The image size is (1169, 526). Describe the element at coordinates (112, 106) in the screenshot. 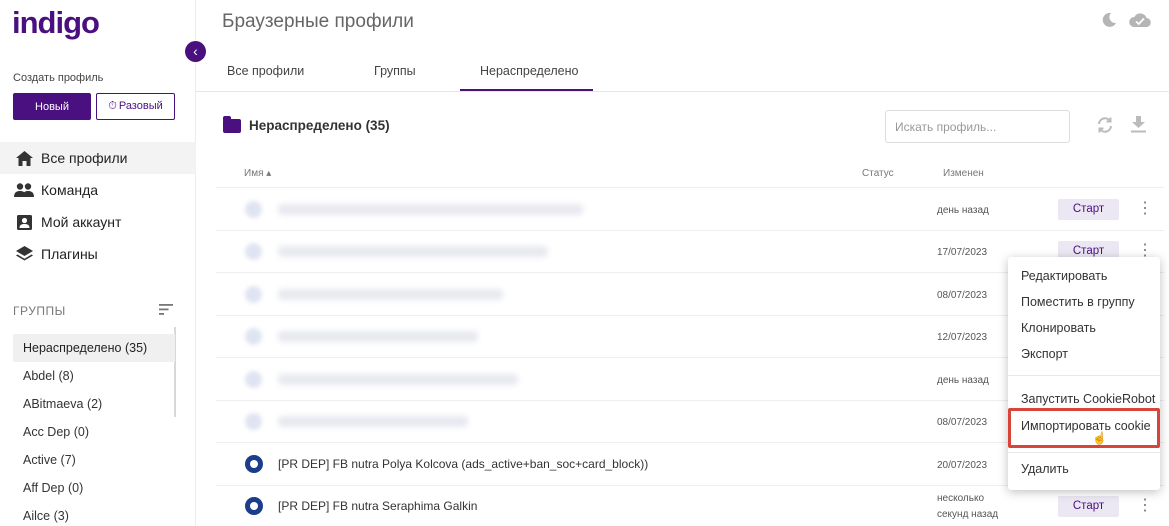

I see `timer-icon: ⏱` at that location.